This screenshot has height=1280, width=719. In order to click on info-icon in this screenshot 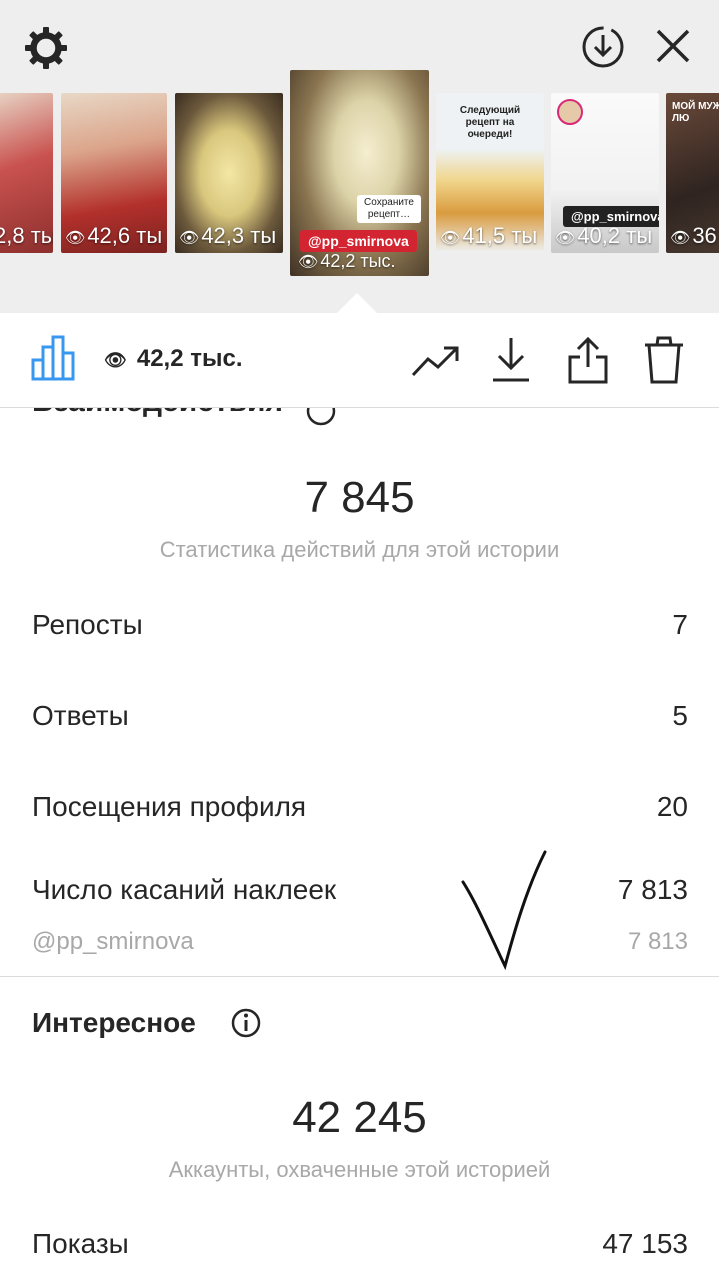, I will do `click(246, 1023)`.